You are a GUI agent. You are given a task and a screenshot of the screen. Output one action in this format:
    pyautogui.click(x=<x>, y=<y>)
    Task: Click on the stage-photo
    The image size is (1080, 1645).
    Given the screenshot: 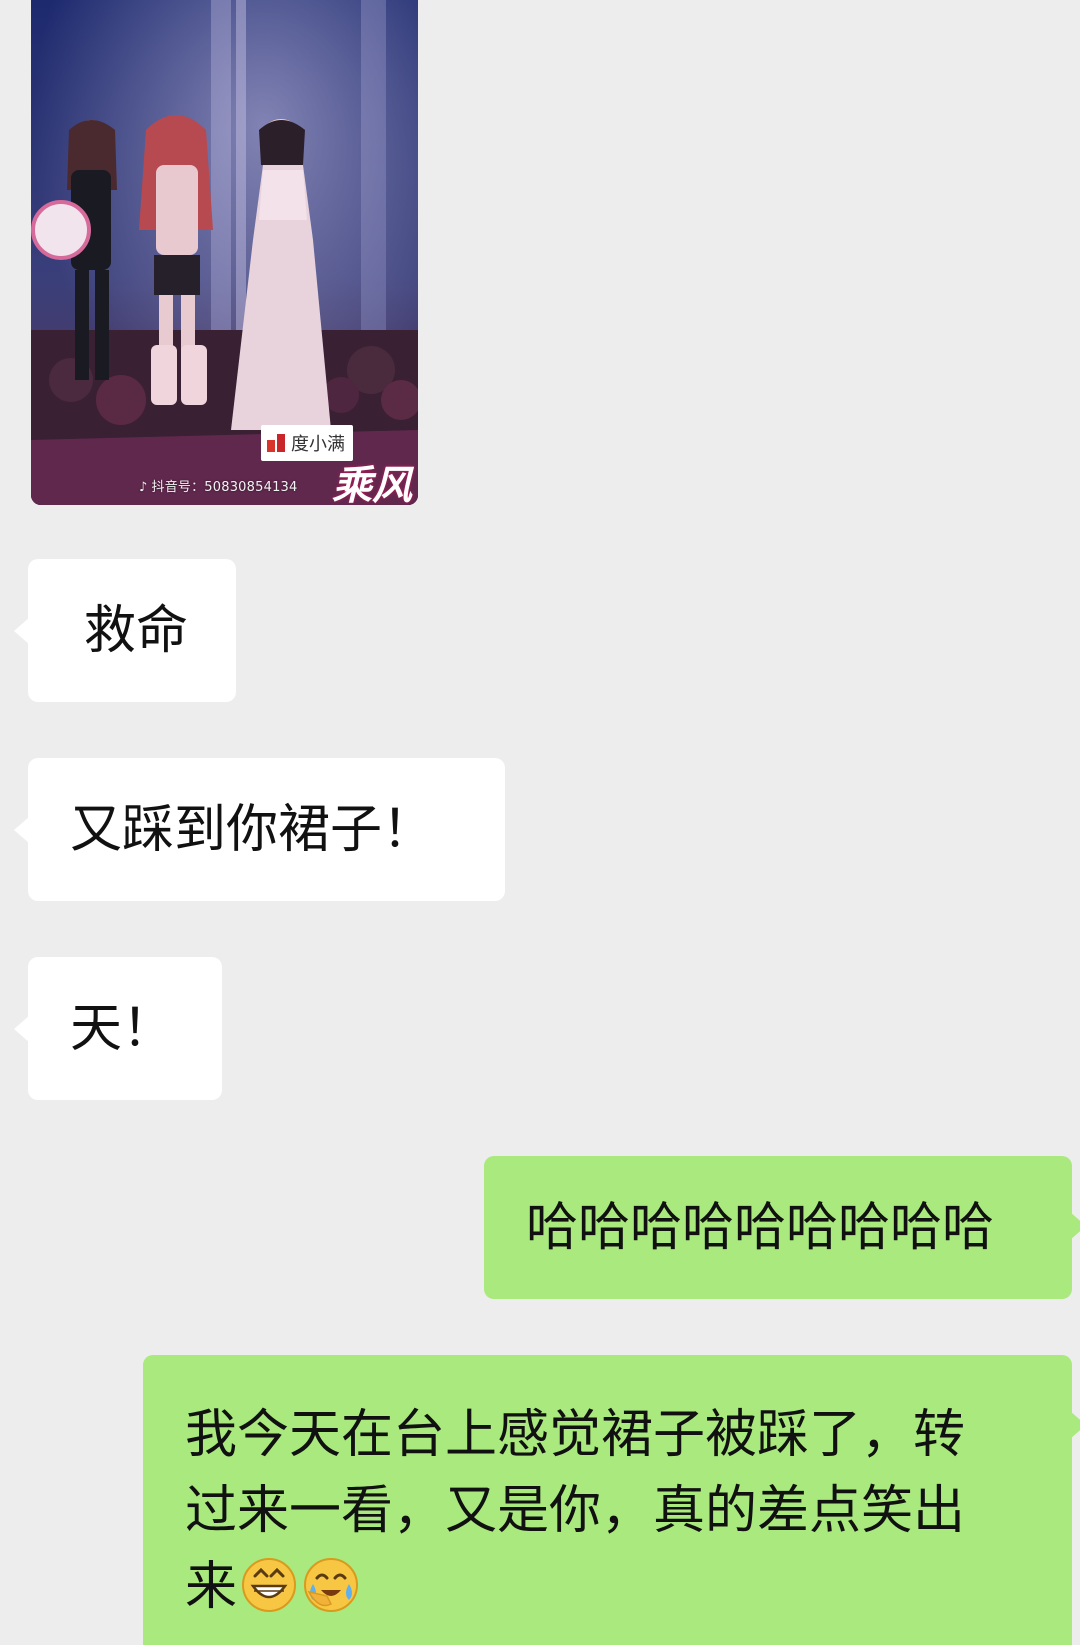 What is the action you would take?
    pyautogui.click(x=224, y=252)
    